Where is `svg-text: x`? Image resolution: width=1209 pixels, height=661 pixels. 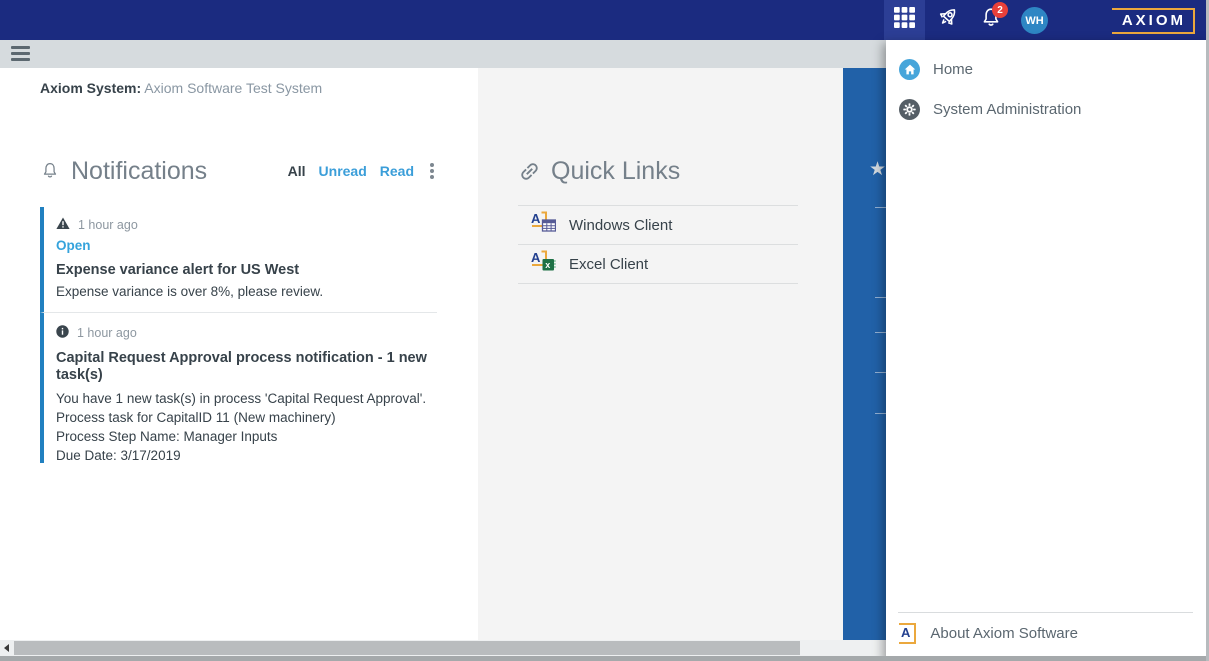 svg-text: x is located at coordinates (547, 265).